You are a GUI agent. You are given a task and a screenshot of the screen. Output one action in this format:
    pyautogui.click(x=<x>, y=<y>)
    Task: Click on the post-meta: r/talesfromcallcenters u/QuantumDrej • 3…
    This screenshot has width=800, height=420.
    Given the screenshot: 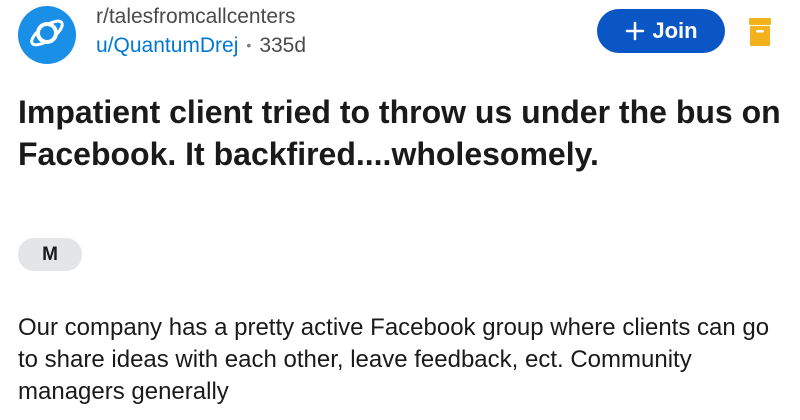 What is the action you would take?
    pyautogui.click(x=201, y=31)
    